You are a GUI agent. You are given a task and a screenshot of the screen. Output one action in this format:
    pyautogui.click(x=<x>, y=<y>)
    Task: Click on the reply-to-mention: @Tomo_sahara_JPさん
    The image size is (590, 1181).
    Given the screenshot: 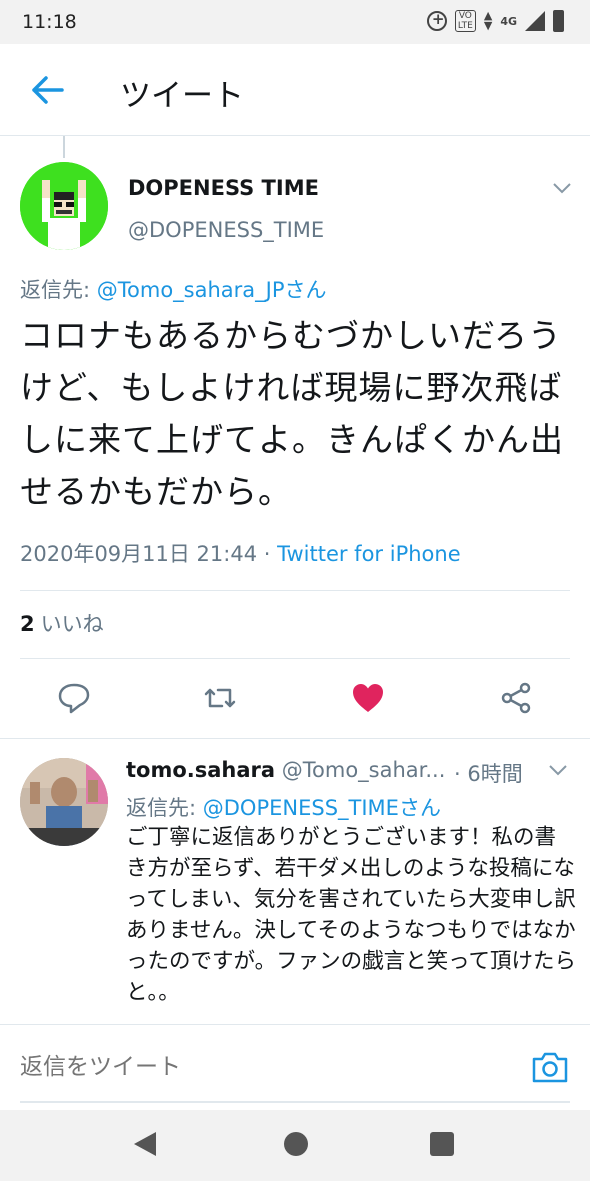 What is the action you would take?
    pyautogui.click(x=212, y=290)
    